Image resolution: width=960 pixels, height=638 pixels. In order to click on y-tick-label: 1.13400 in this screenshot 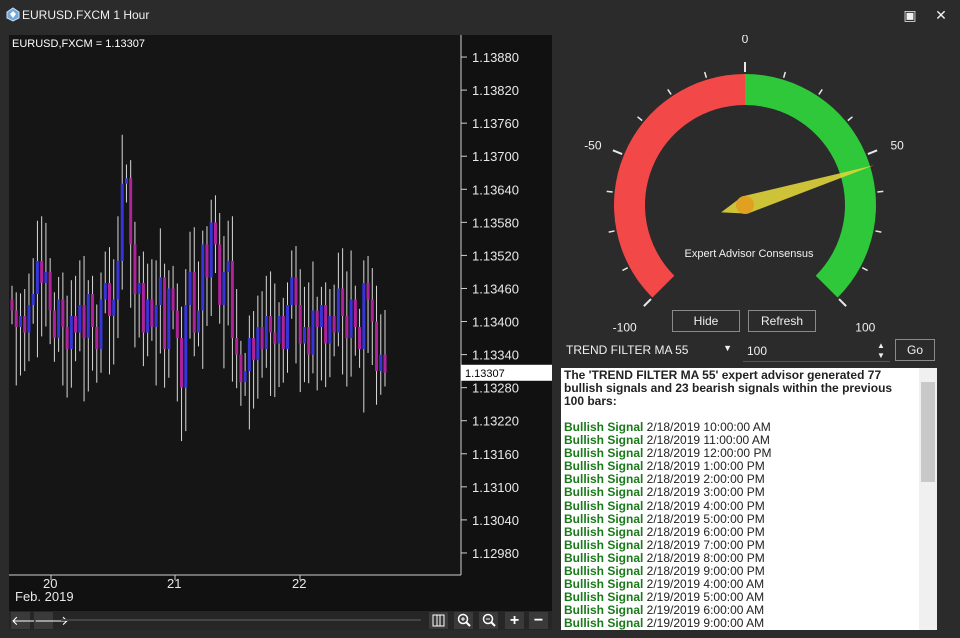, I will do `click(495, 322)`.